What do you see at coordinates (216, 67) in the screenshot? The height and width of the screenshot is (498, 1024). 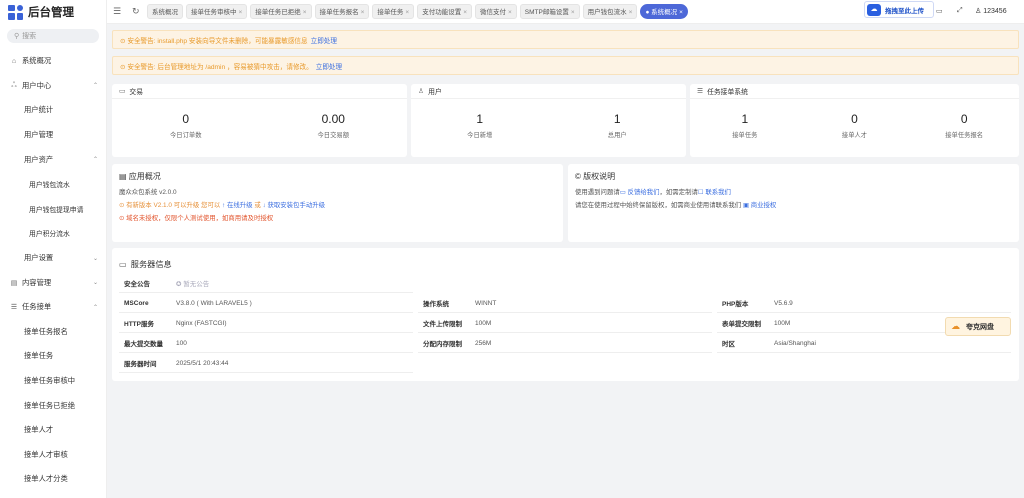 I see `alert-text: ⊙ 安全警告: 后台管理地址为 /admin ，容易被猜中攻击，请修改。` at bounding box center [216, 67].